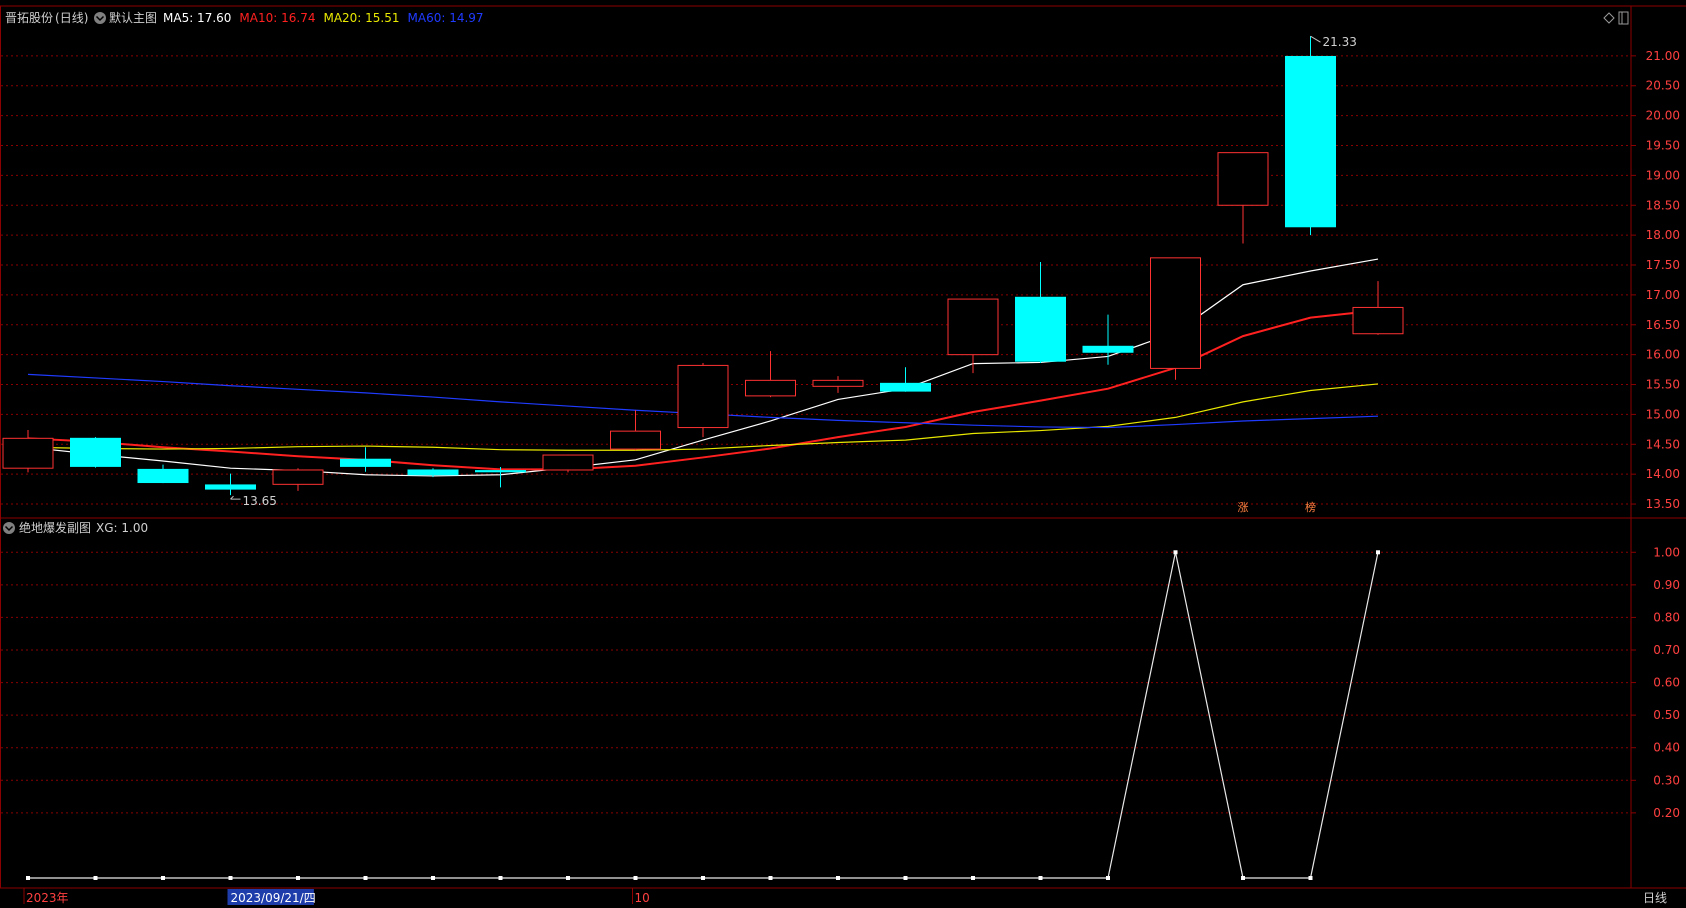 This screenshot has width=1686, height=908. I want to click on price-tick-label: 17.00, so click(1663, 295).